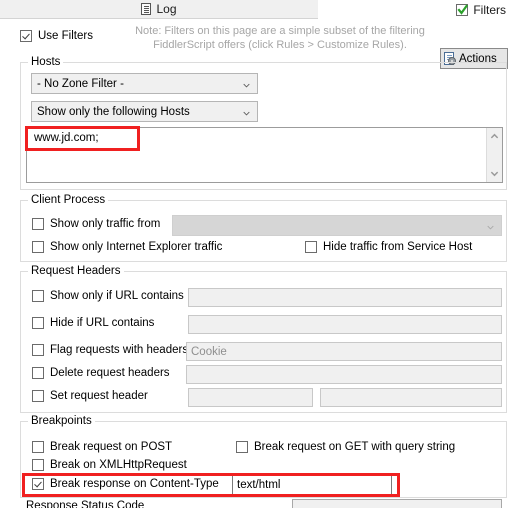 The image size is (513, 508). I want to click on use-filters-checkbox-row: Use Filters, so click(56, 36).